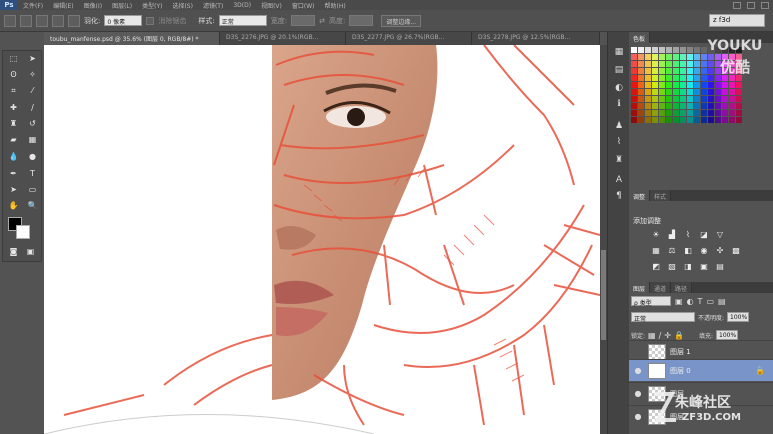 This screenshot has width=773, height=434. What do you see at coordinates (682, 287) in the screenshot?
I see `tab-paths: 路径` at bounding box center [682, 287].